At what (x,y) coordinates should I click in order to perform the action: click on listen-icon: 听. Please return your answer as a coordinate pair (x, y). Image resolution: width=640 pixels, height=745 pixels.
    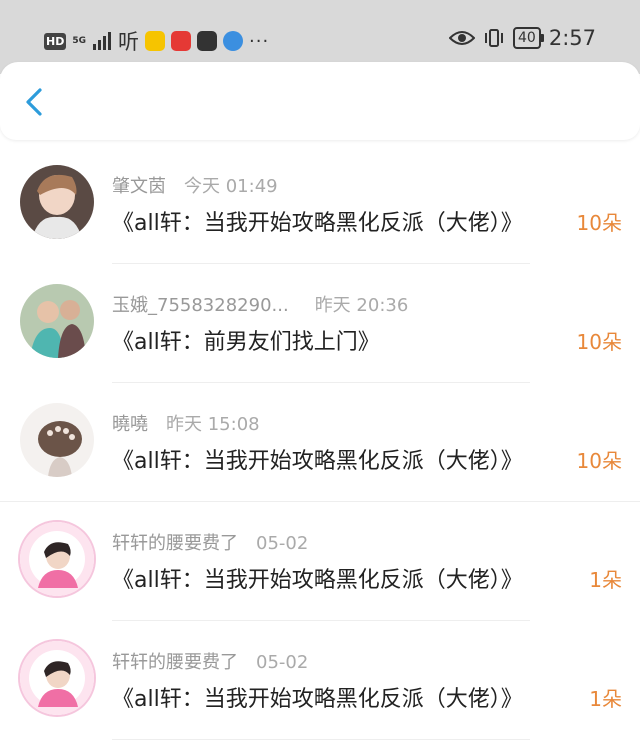
    Looking at the image, I should click on (128, 42).